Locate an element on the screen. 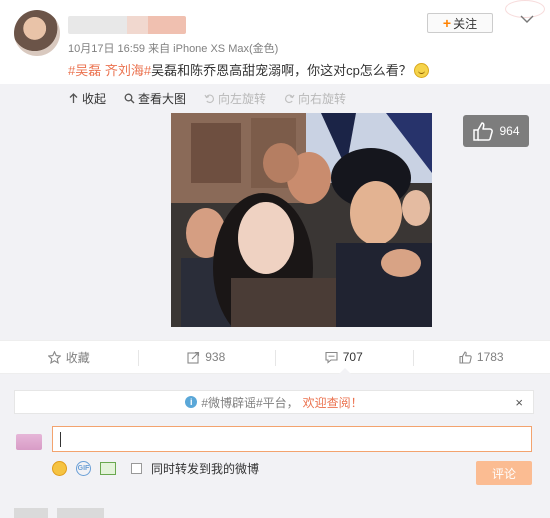 This screenshot has height=518, width=550. collapse-button: 收起 is located at coordinates (87, 98).